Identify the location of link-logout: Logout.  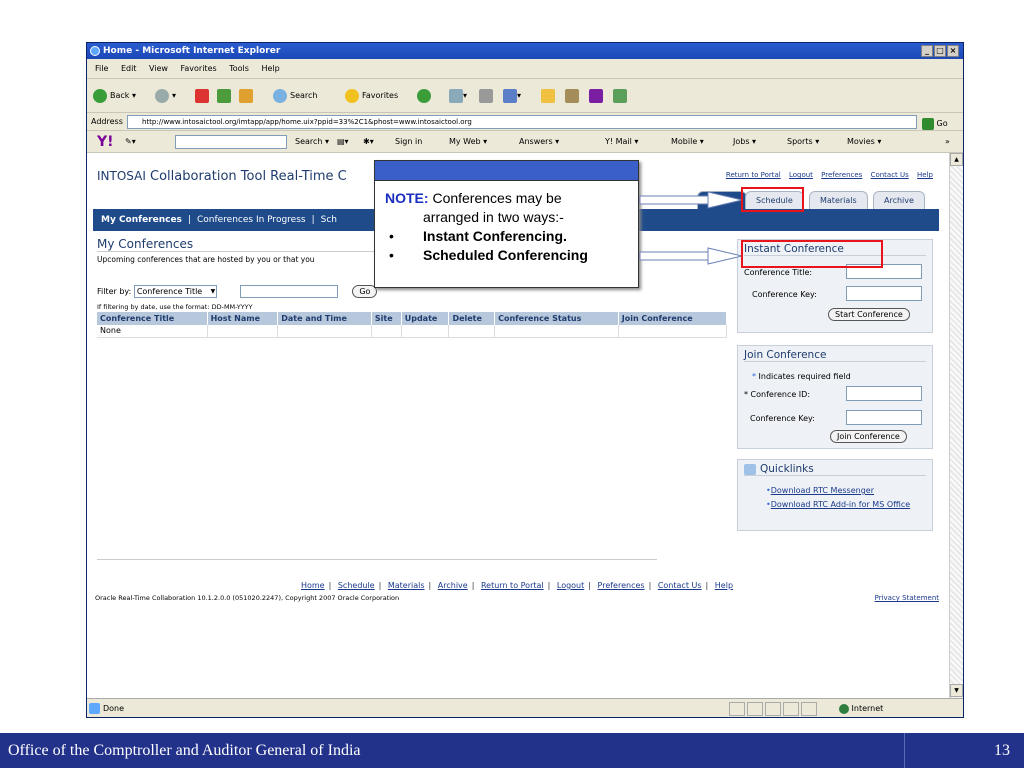
(801, 175).